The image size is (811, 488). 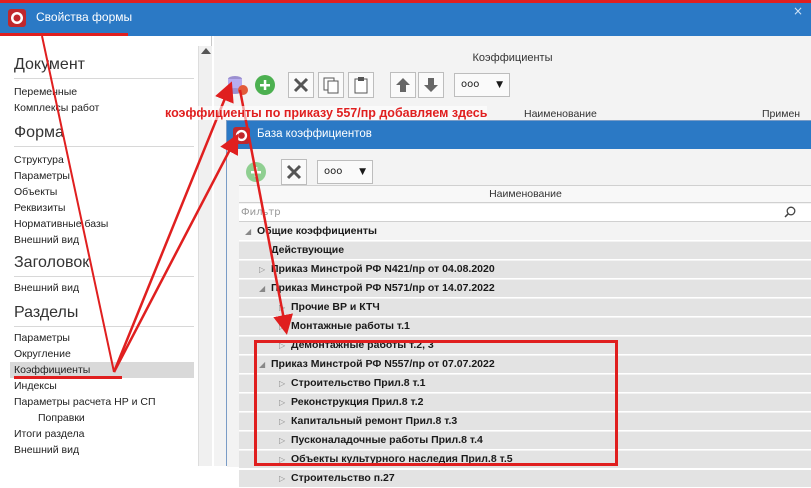 I want to click on arrow-down-icon, so click(x=431, y=85).